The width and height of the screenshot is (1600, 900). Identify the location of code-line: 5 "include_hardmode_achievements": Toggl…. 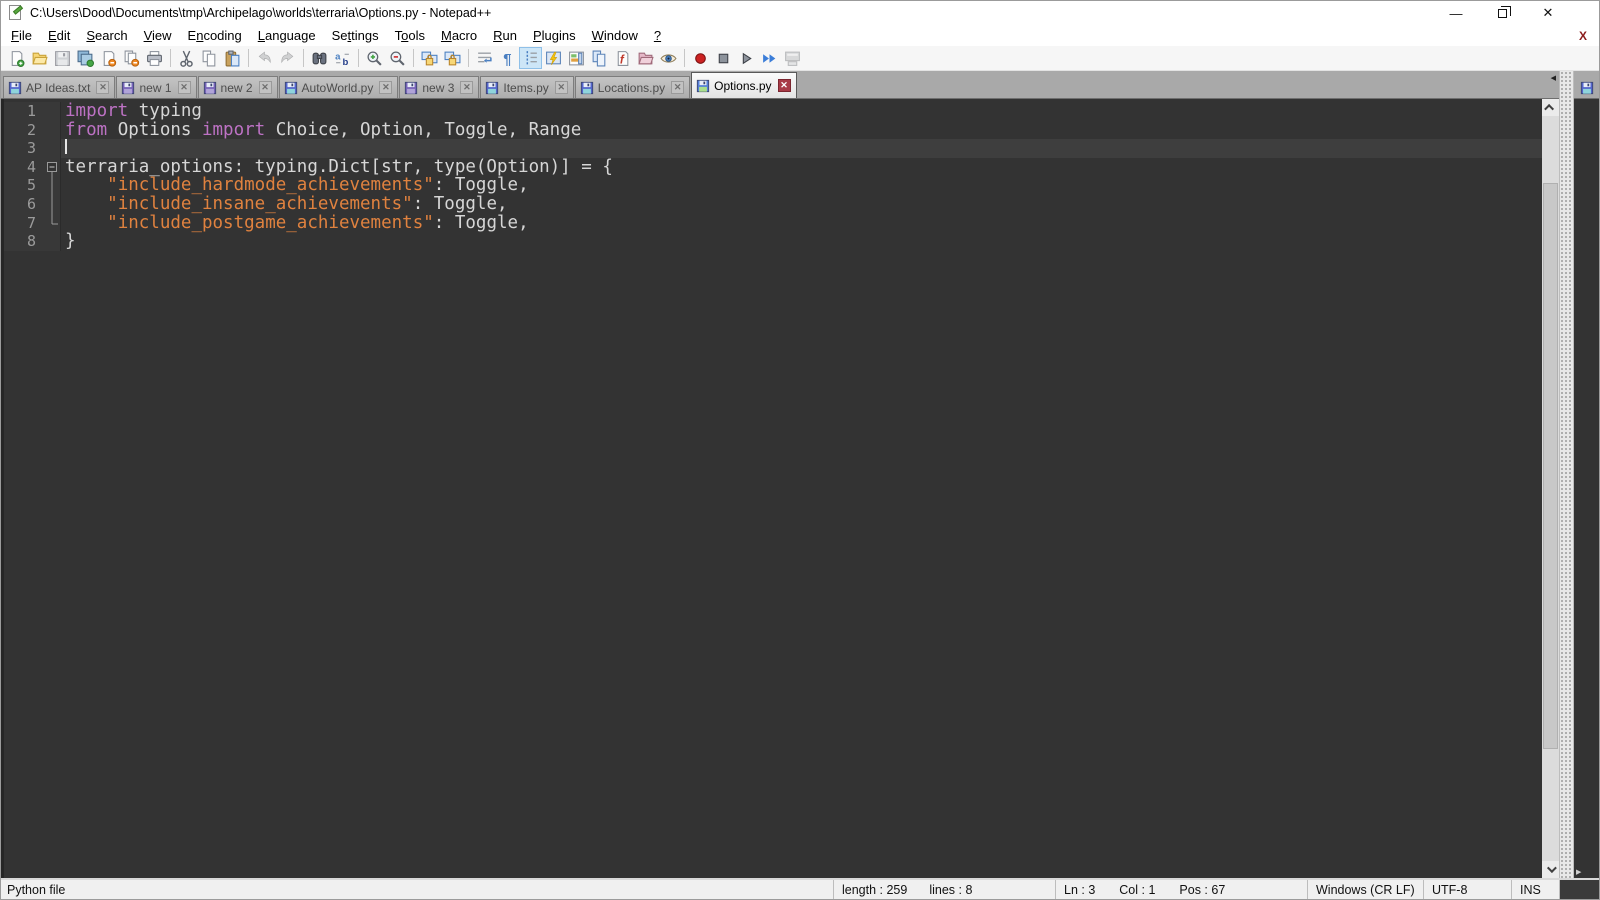
(773, 186).